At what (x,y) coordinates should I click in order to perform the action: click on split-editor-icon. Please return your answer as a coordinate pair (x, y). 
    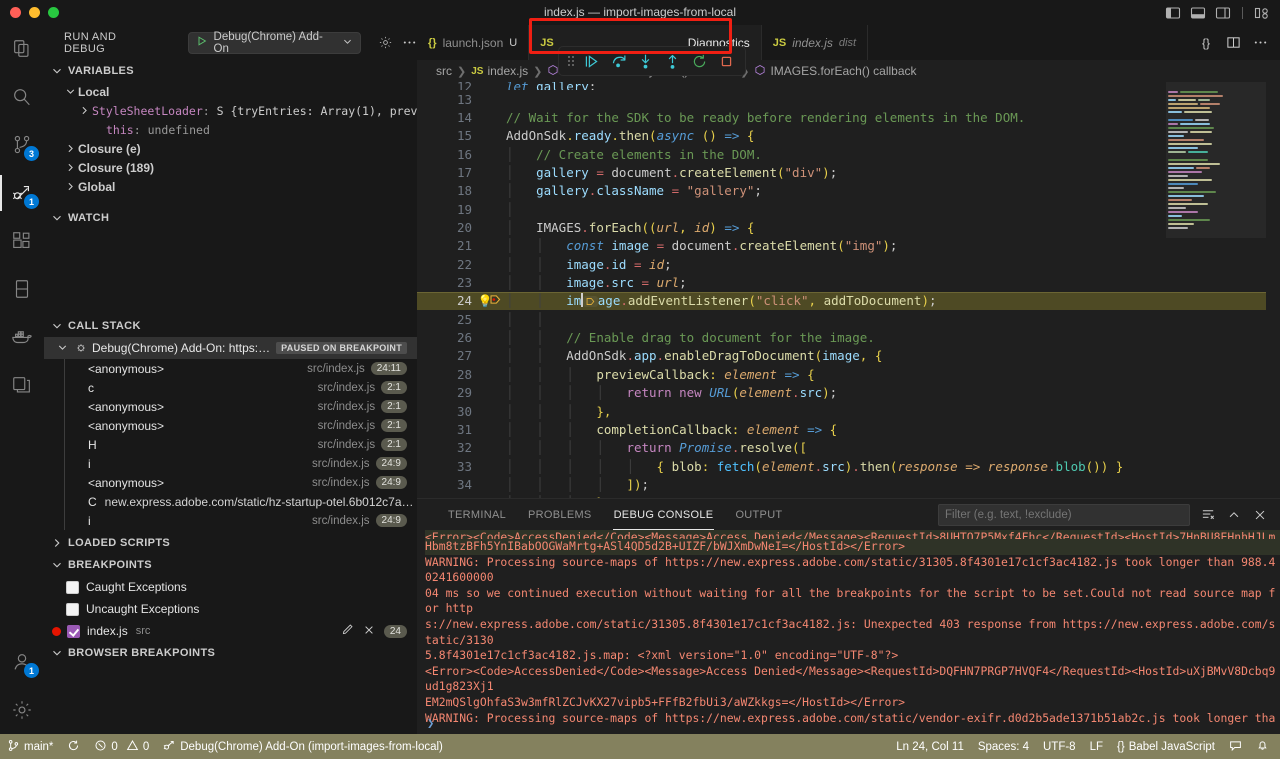
    Looking at the image, I should click on (1233, 43).